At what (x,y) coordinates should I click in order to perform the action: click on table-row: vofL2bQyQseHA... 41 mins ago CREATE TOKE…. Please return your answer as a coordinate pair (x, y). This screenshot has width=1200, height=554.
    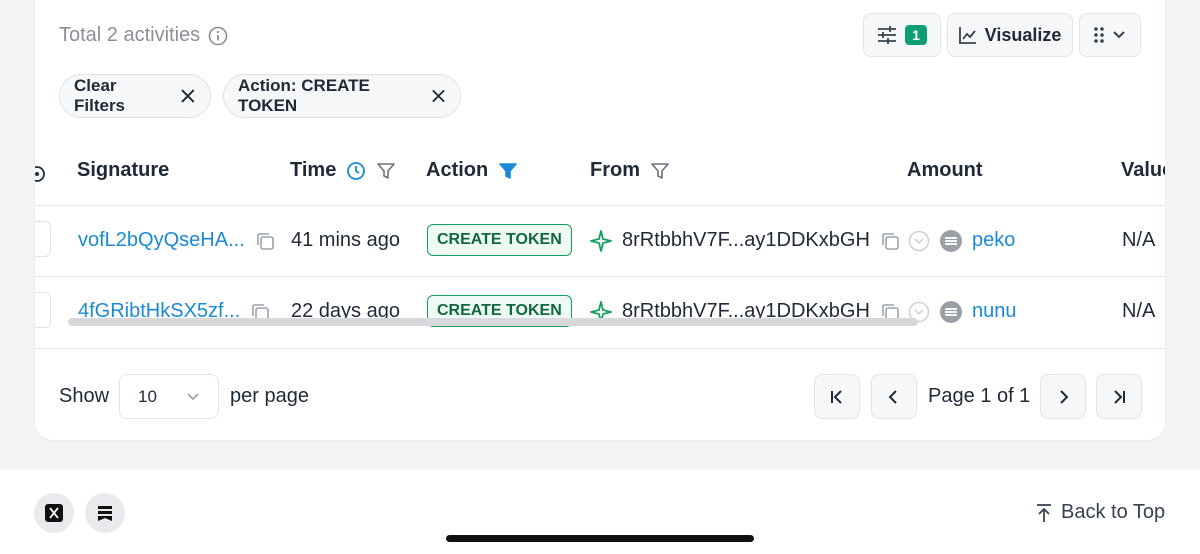
    Looking at the image, I should click on (600, 242).